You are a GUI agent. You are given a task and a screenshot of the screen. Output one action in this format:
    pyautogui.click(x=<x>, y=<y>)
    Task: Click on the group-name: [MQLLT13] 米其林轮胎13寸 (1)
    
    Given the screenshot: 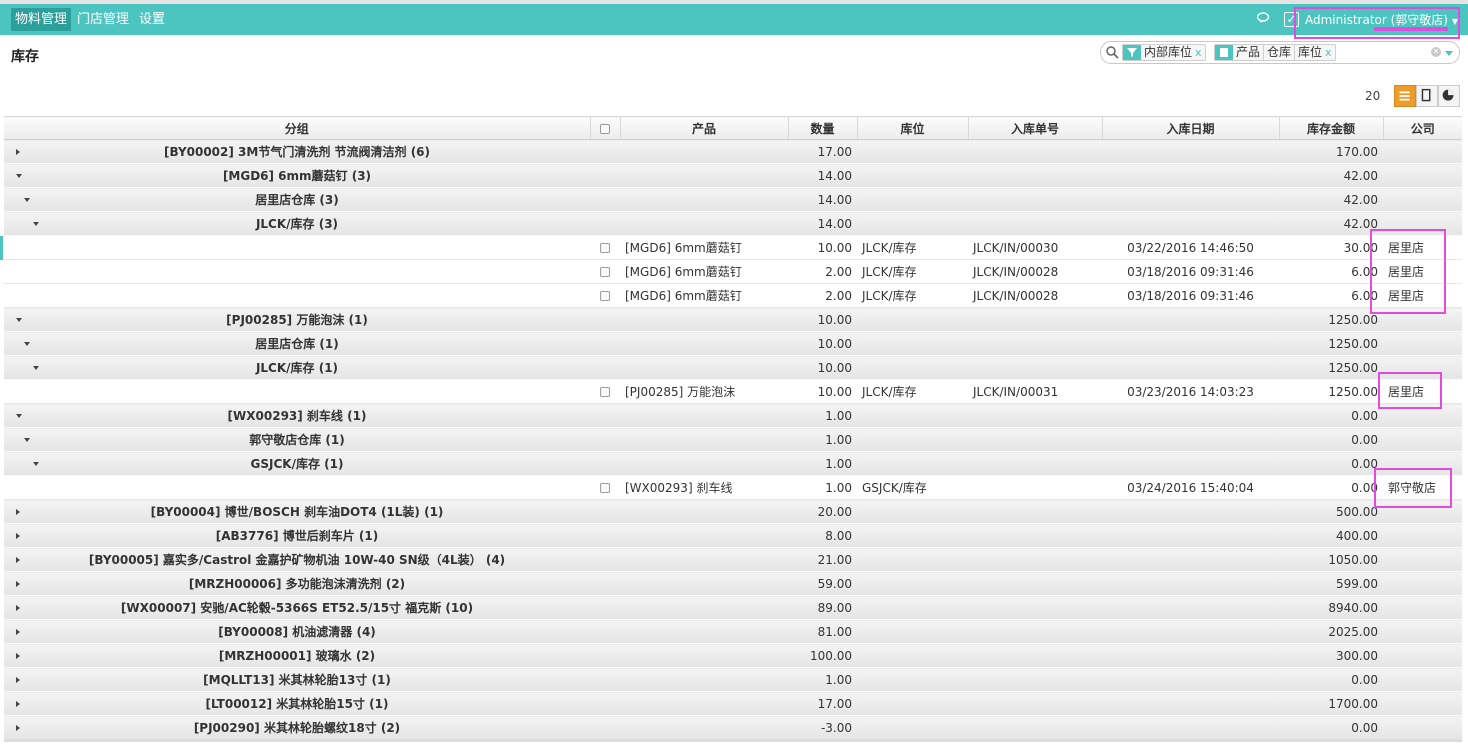 What is the action you would take?
    pyautogui.click(x=297, y=679)
    